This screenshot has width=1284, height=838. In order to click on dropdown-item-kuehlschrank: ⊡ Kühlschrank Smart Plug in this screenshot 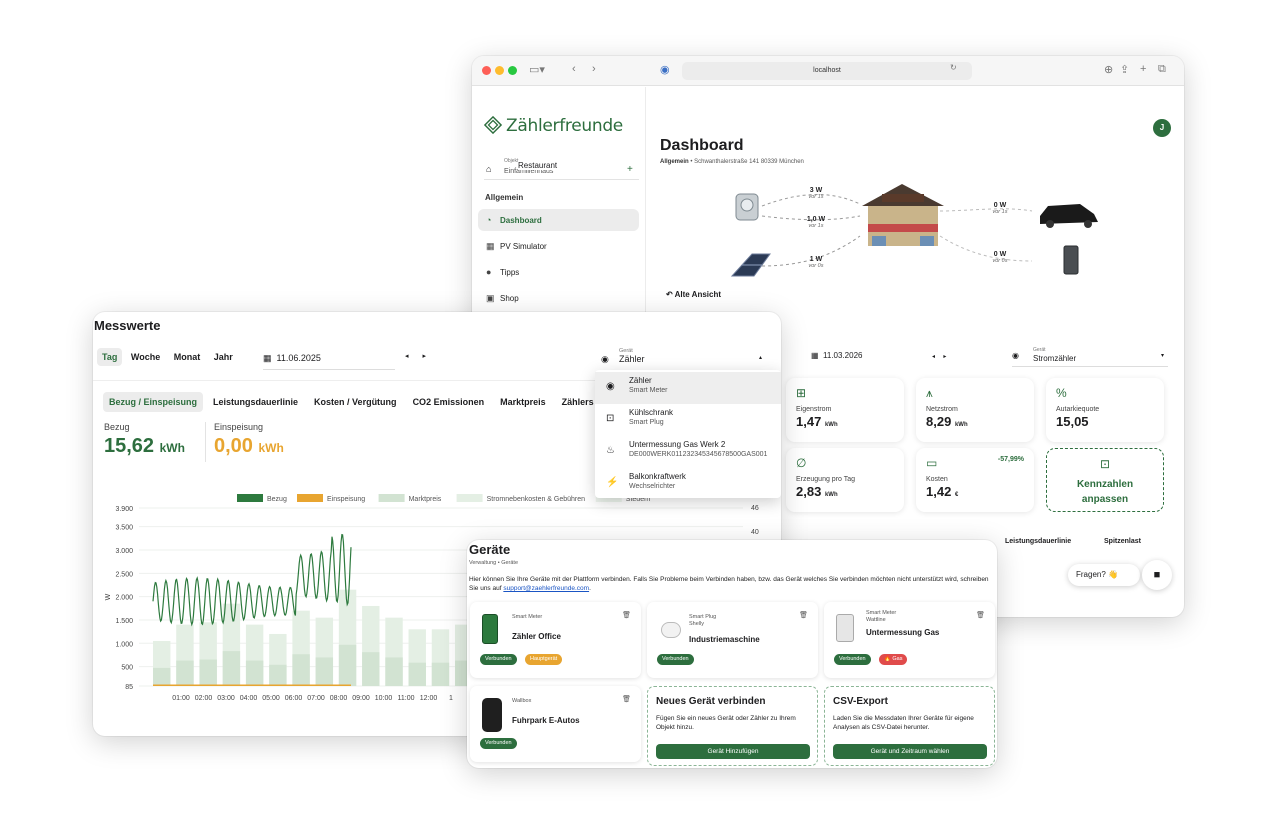, I will do `click(688, 420)`.